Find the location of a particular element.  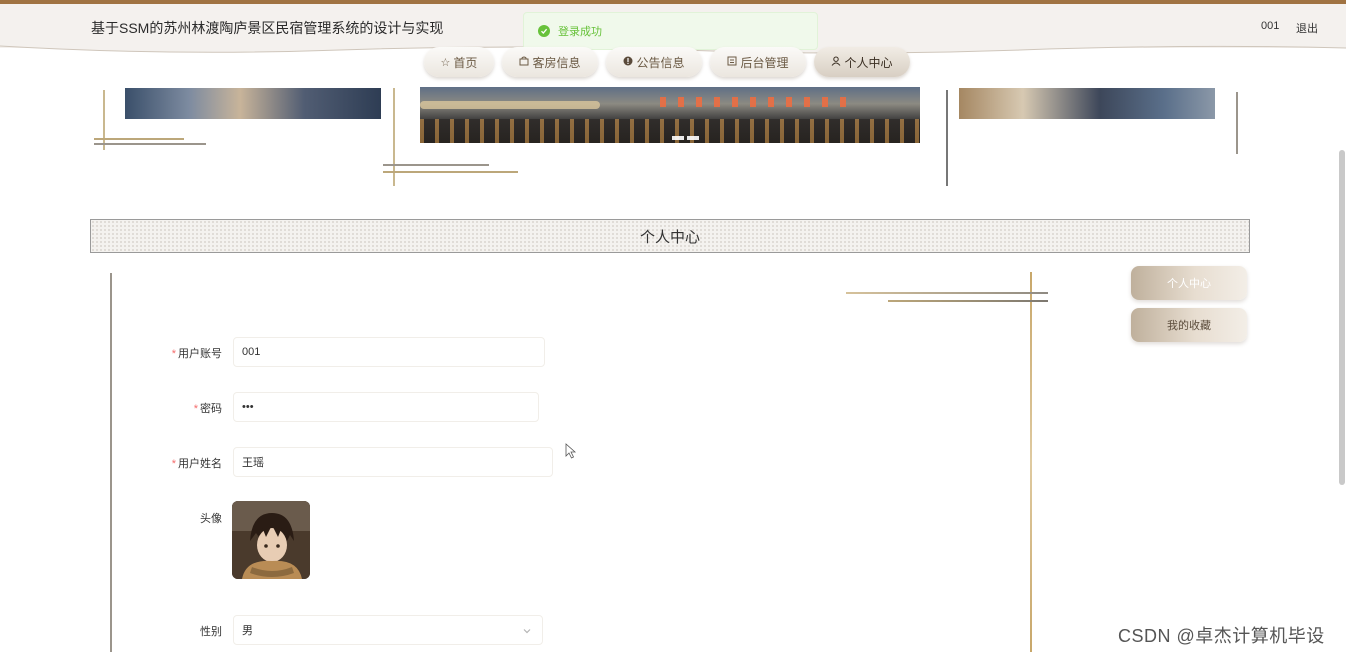

panel-right-border is located at coordinates (1031, 462).